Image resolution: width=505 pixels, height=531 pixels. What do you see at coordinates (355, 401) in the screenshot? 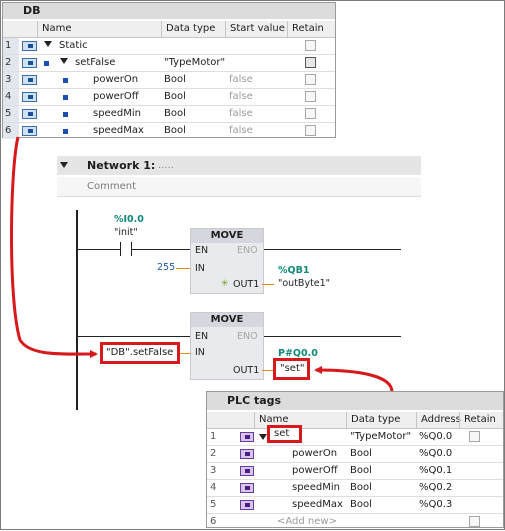
I see `plc-title: PLC tags` at bounding box center [355, 401].